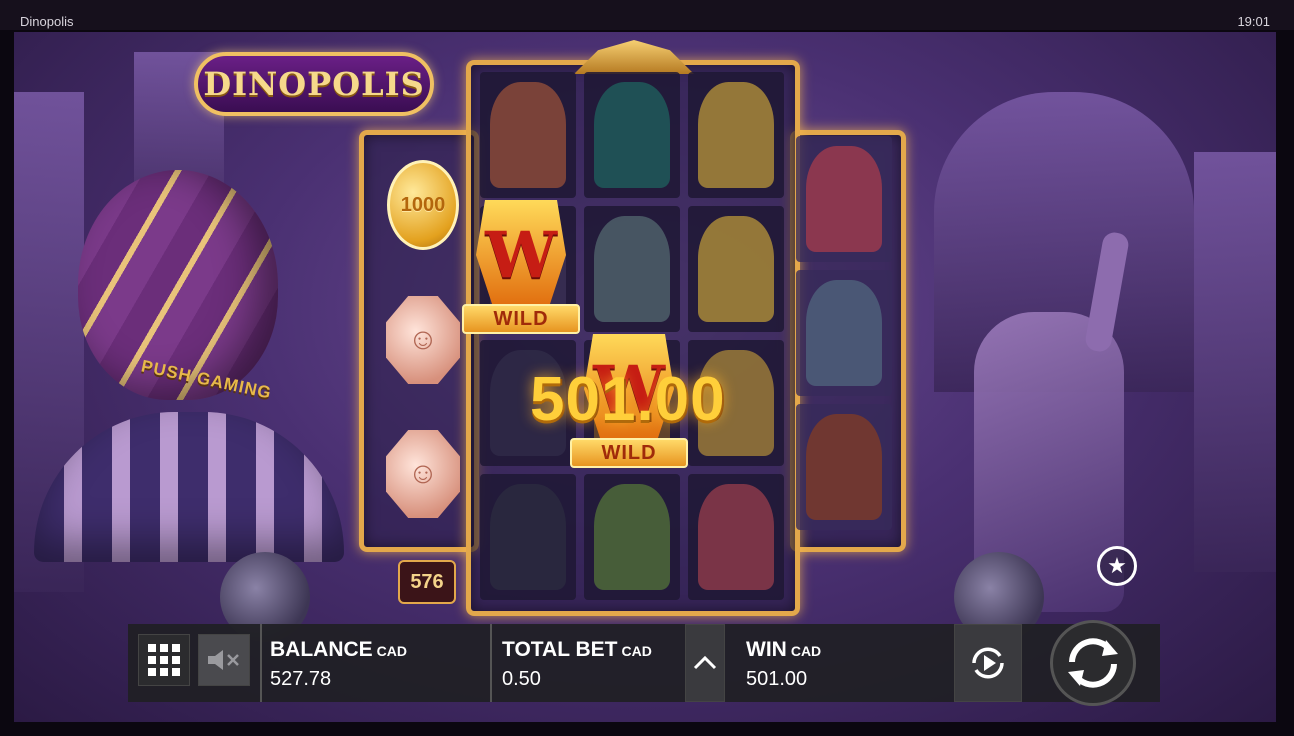 The image size is (1294, 736). I want to click on autoplay-icon, so click(988, 663).